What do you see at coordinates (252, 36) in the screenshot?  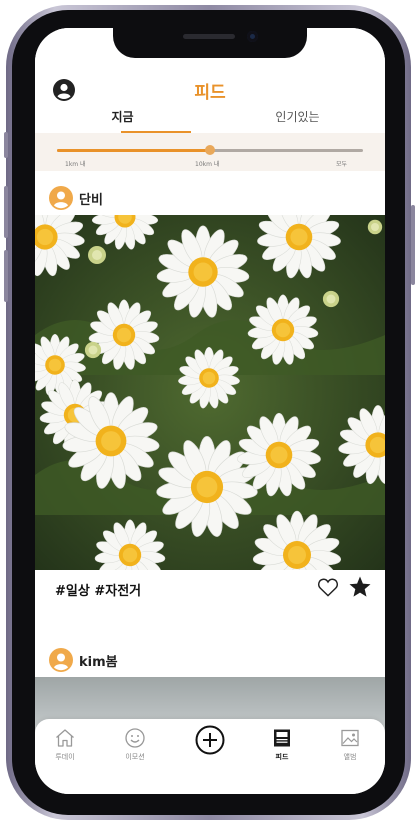 I see `front-camera` at bounding box center [252, 36].